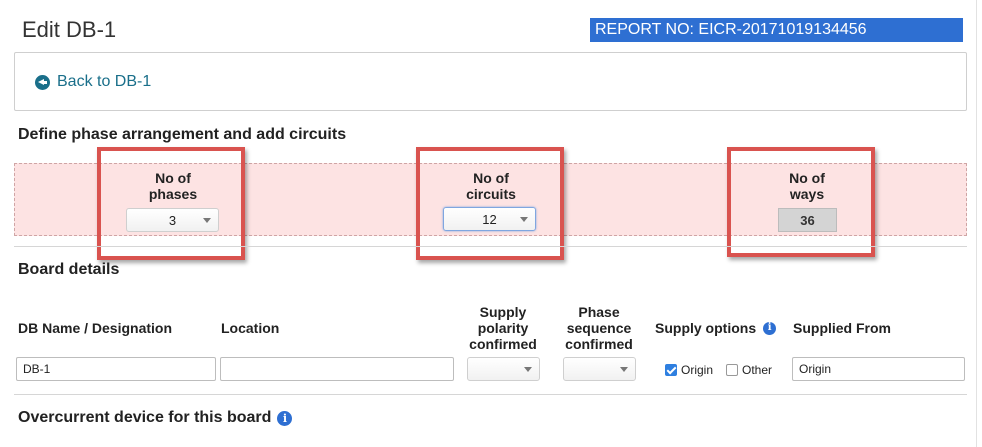 The image size is (982, 447). What do you see at coordinates (842, 328) in the screenshot?
I see `supplied-from-column-label: Supplied From` at bounding box center [842, 328].